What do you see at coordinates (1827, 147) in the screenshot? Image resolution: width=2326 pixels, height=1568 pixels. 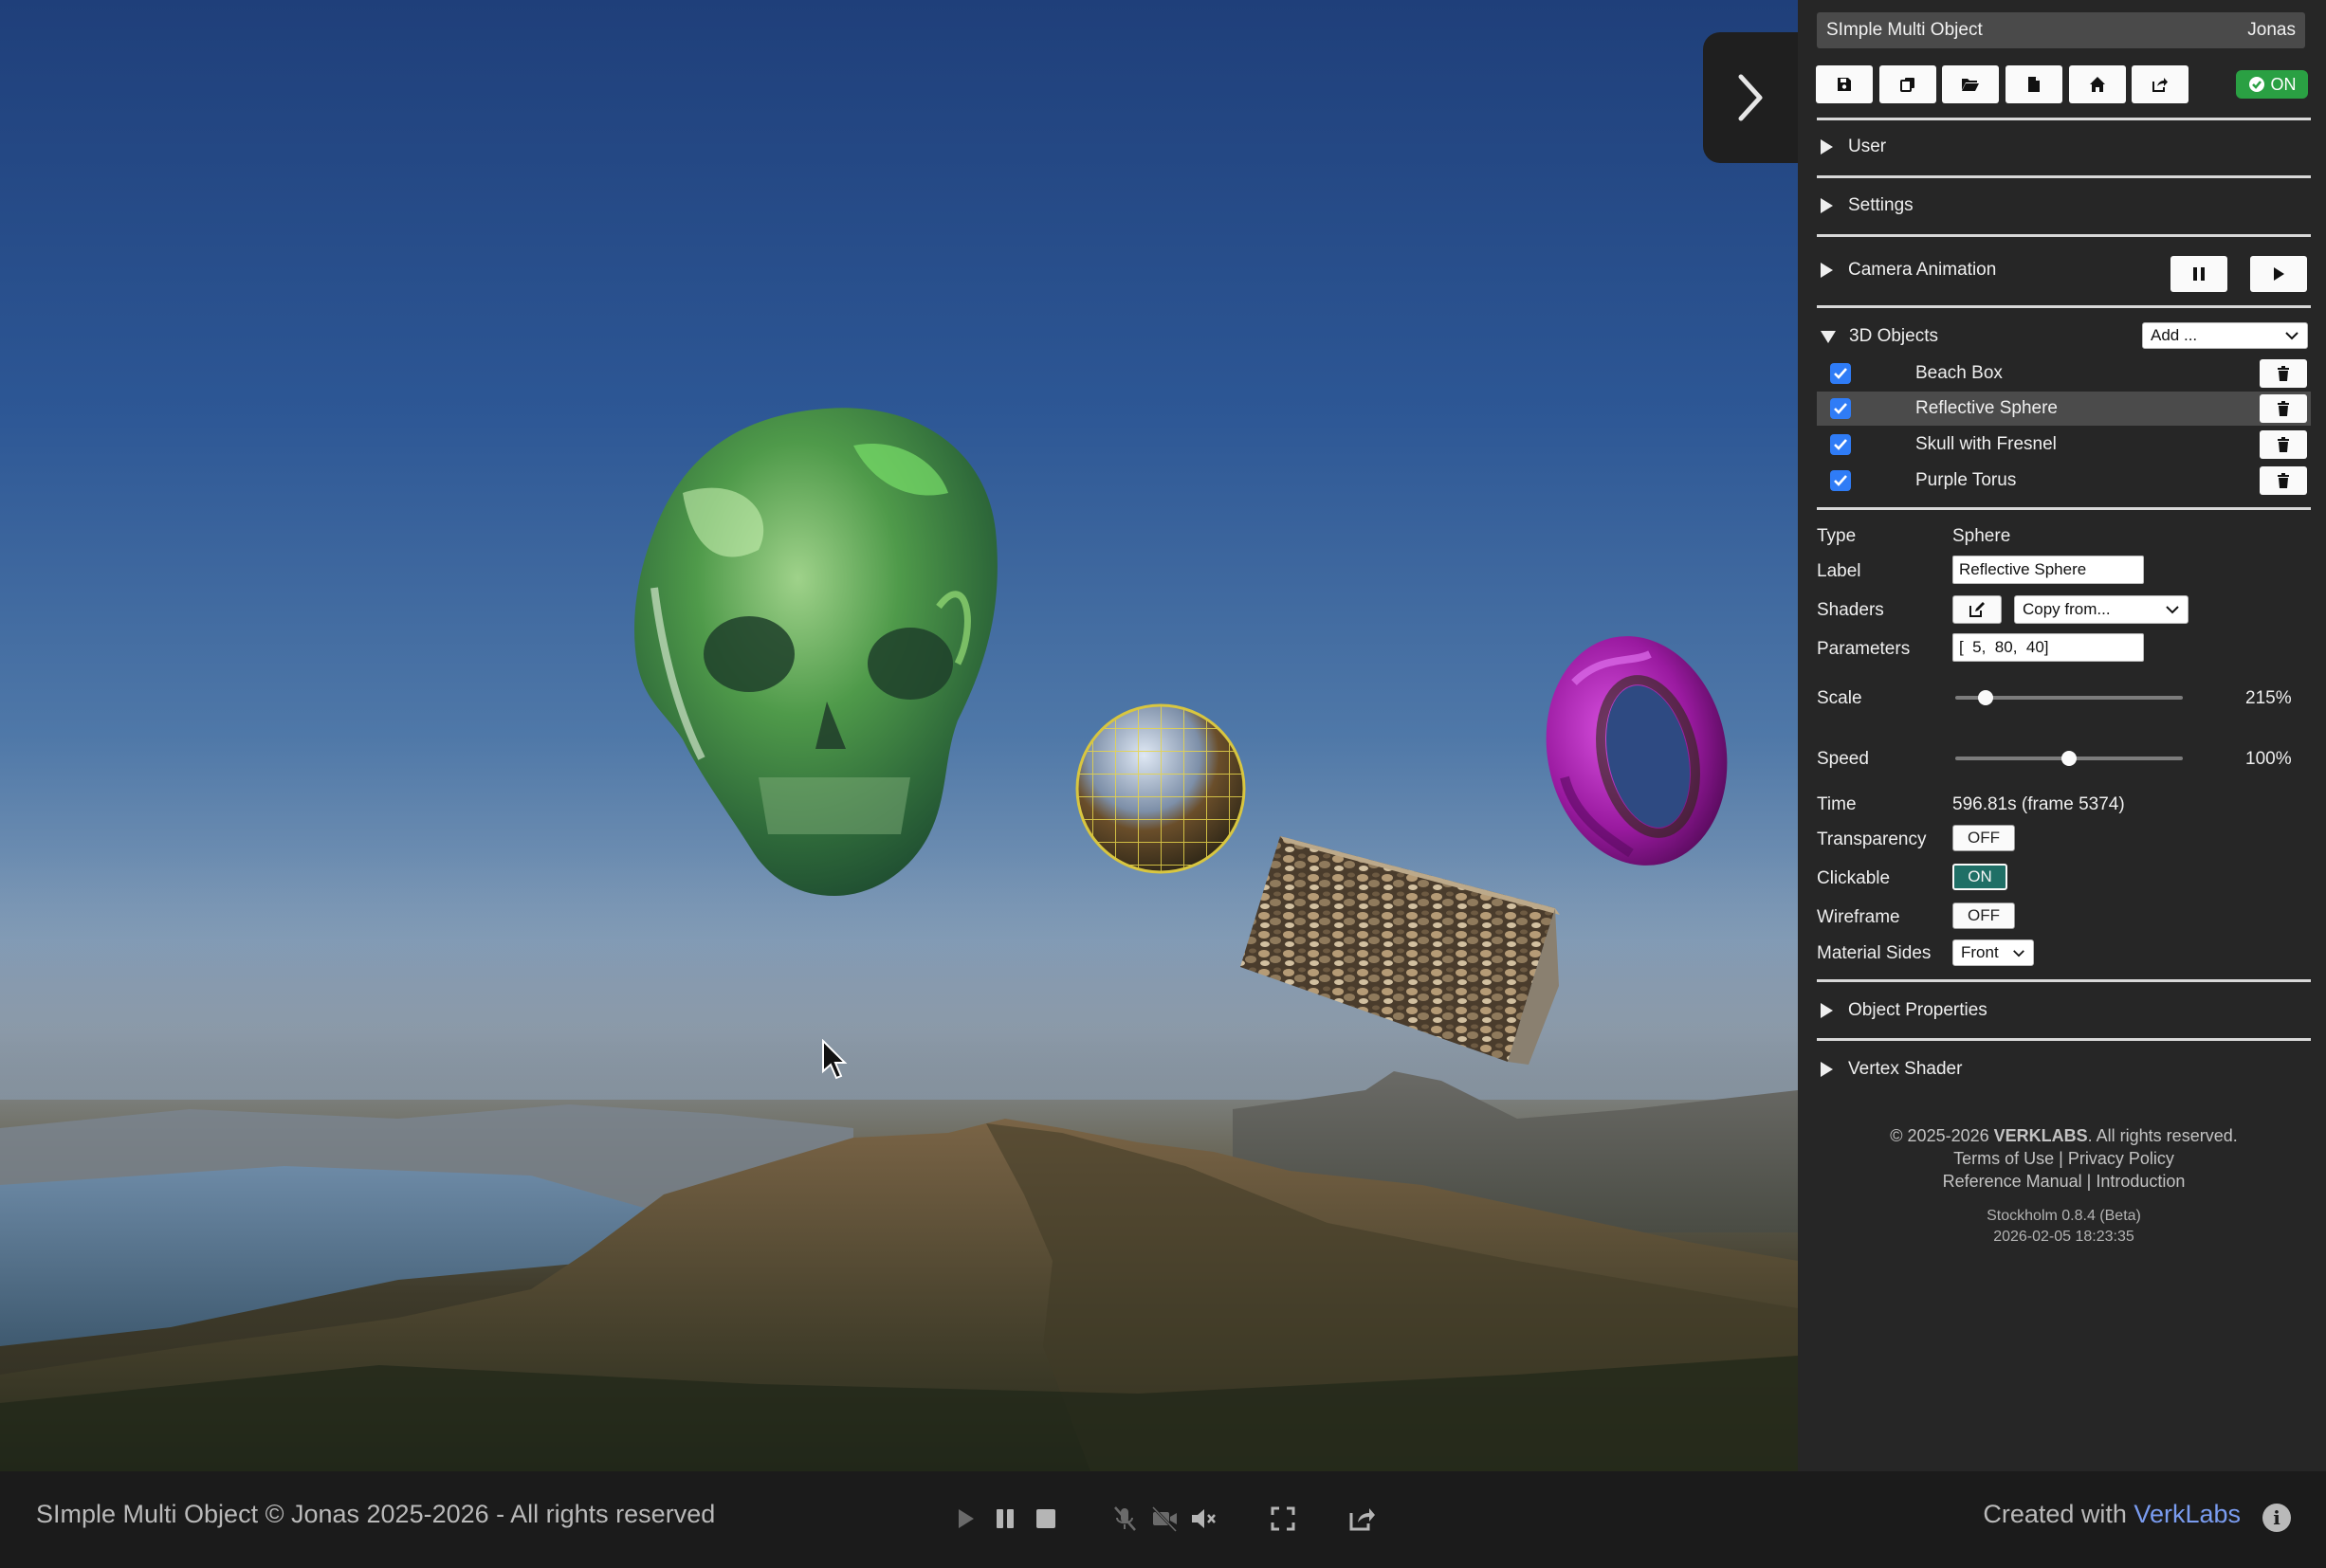 I see `expand-triangle-icon` at bounding box center [1827, 147].